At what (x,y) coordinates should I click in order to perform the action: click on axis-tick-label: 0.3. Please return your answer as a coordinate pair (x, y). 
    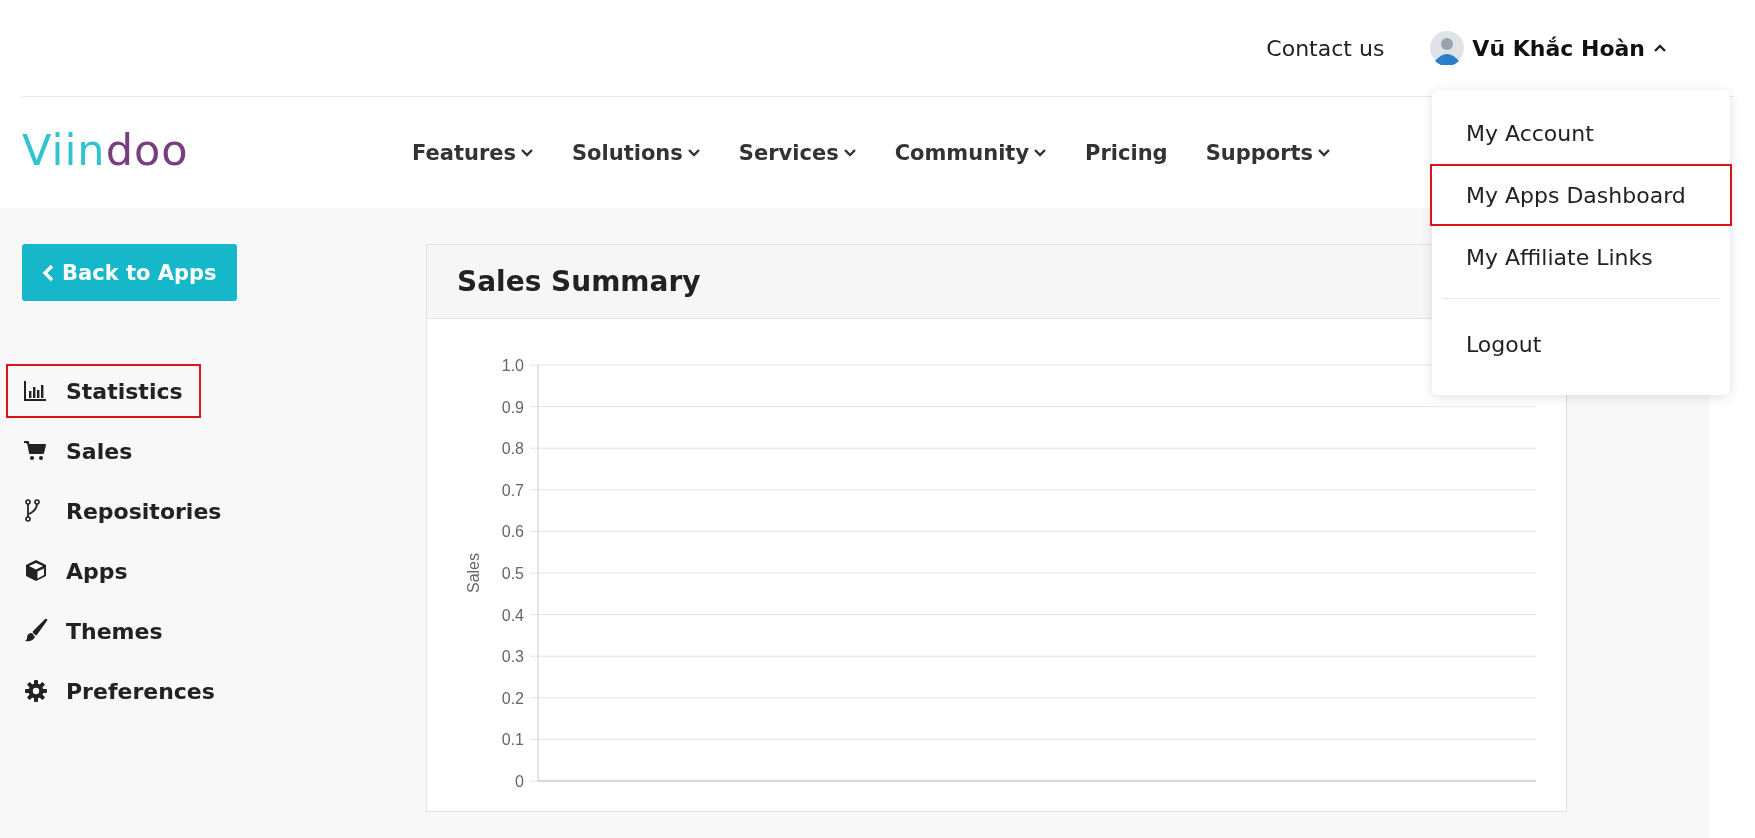
    Looking at the image, I should click on (512, 657).